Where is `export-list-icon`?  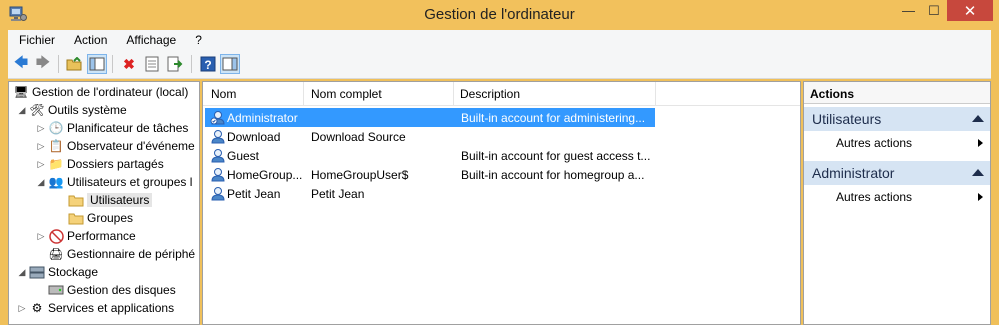
export-list-icon is located at coordinates (175, 64).